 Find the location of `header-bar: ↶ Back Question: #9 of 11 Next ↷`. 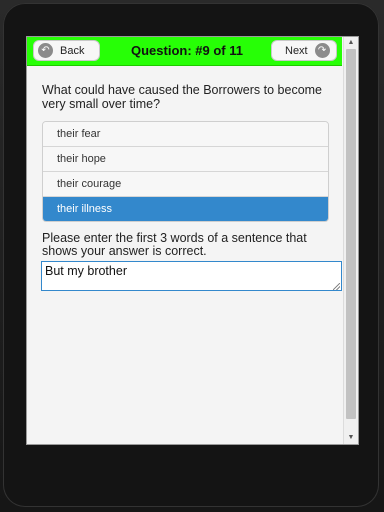

header-bar: ↶ Back Question: #9 of 11 Next ↷ is located at coordinates (184, 51).